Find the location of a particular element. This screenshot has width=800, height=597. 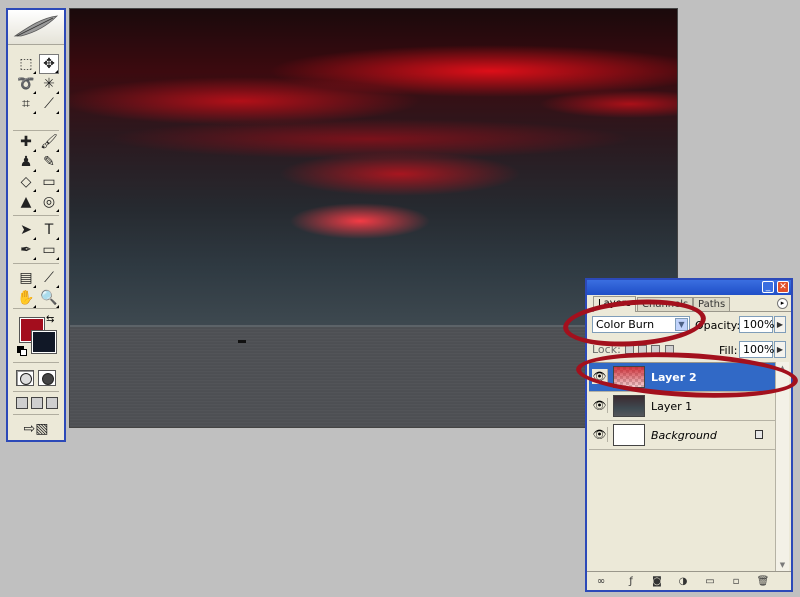

dodge-icon: ◎ is located at coordinates (49, 202).